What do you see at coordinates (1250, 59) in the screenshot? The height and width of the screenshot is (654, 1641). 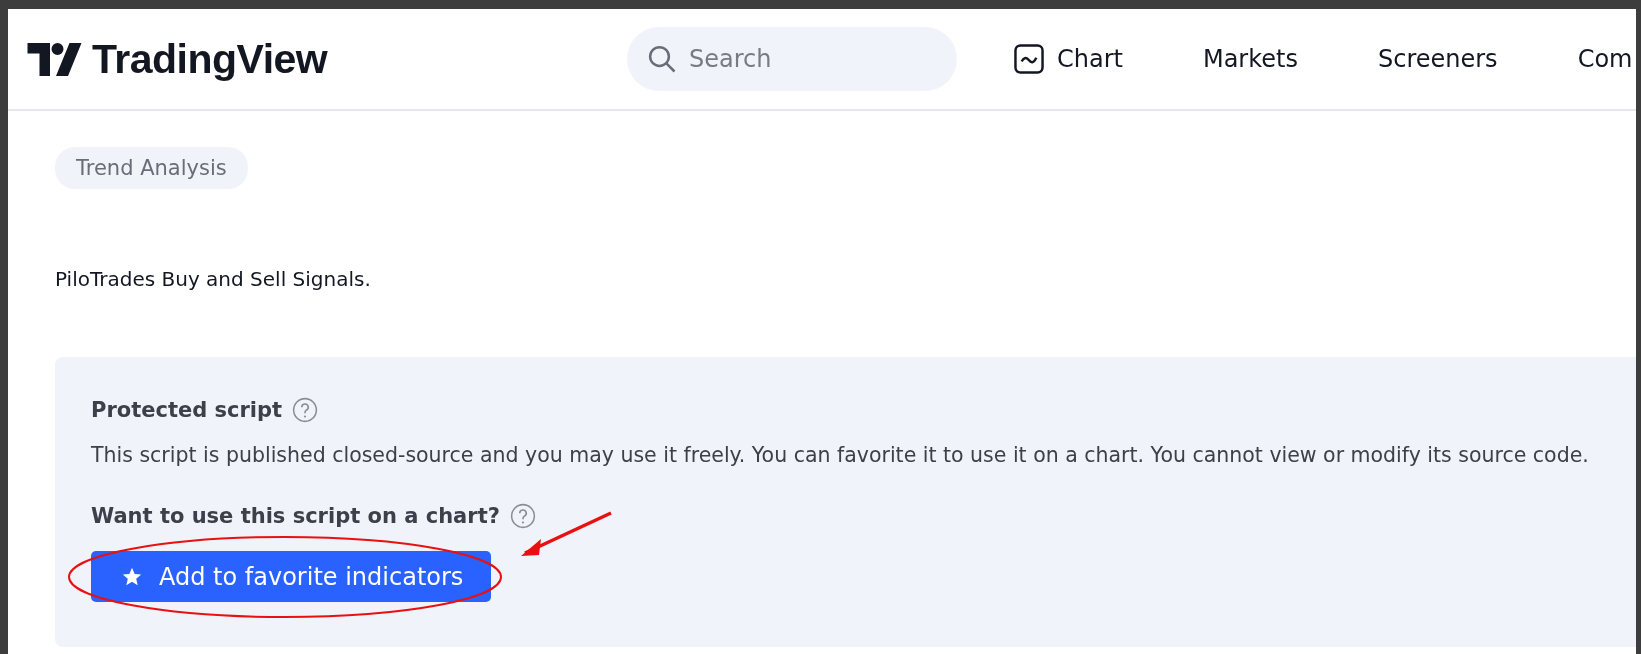 I see `nav-link: Markets` at bounding box center [1250, 59].